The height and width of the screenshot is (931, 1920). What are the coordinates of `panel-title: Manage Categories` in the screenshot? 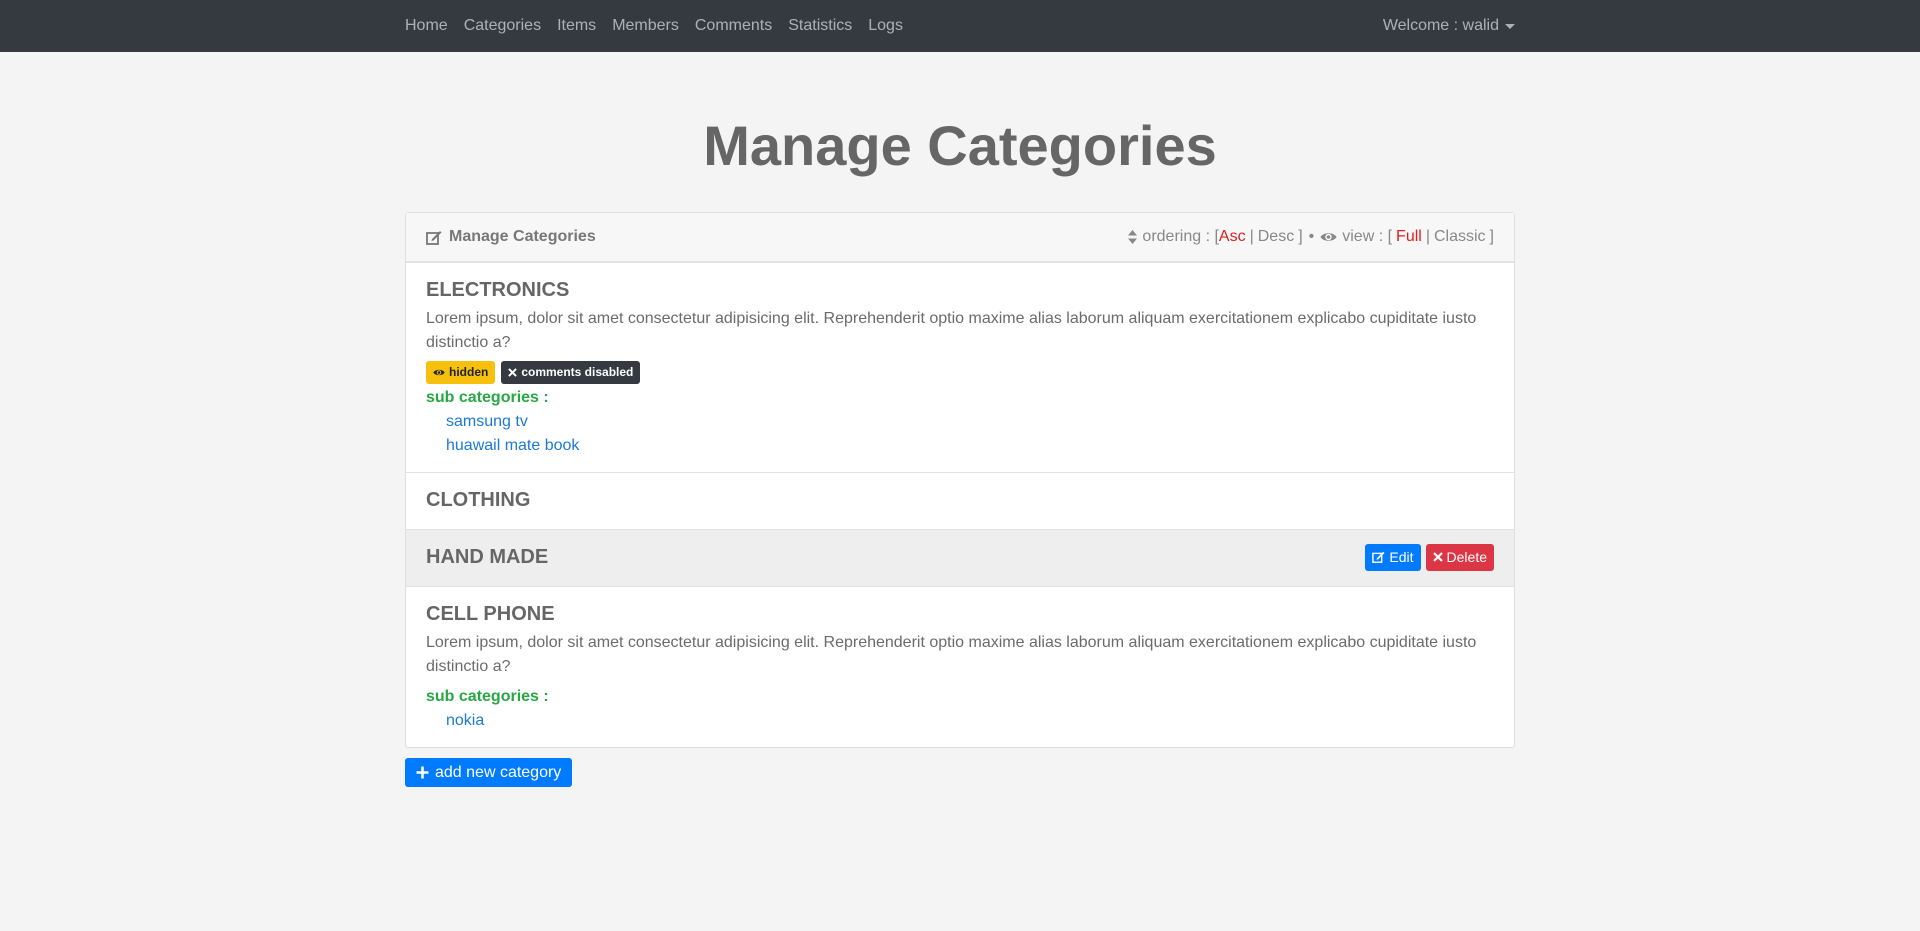 It's located at (511, 237).